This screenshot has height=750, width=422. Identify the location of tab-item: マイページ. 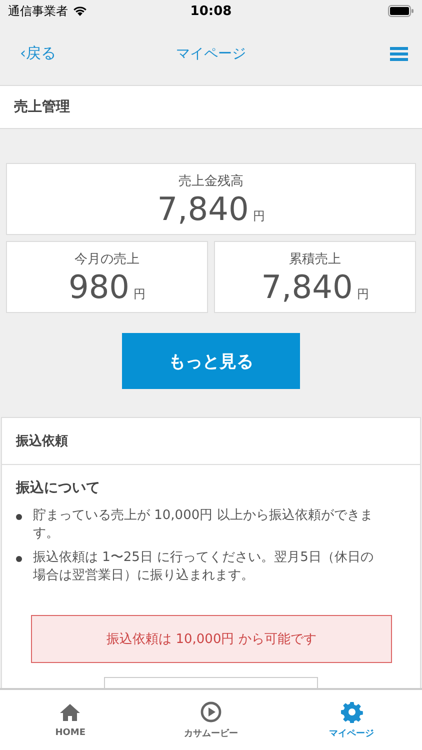
(351, 720).